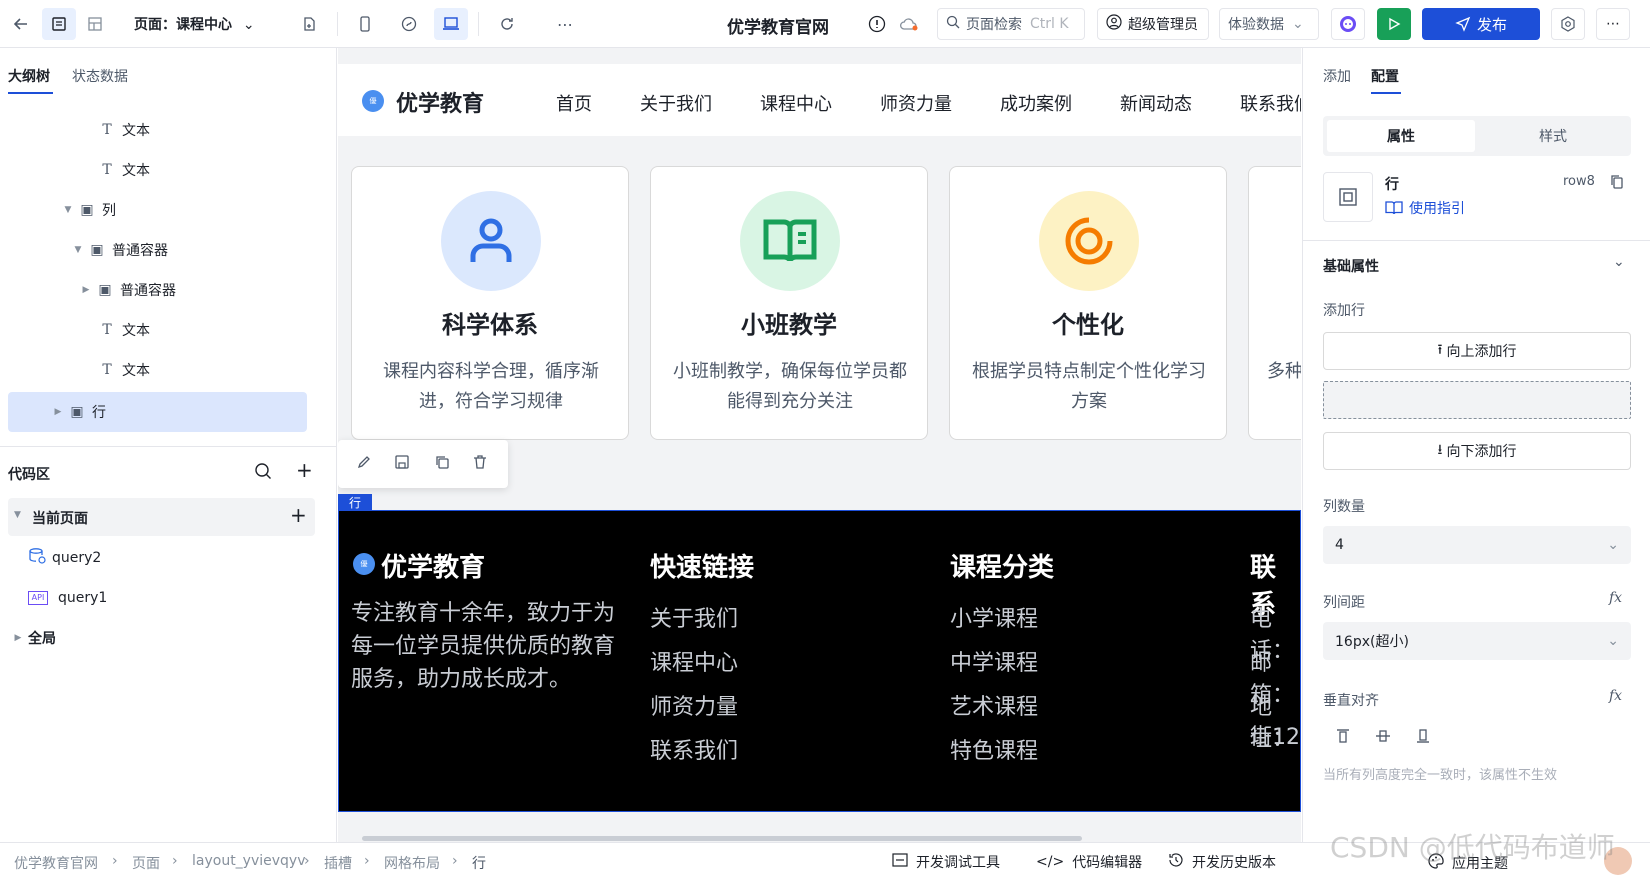 This screenshot has height=878, width=1650. I want to click on nav-link-teachers: 师资力量, so click(916, 103).